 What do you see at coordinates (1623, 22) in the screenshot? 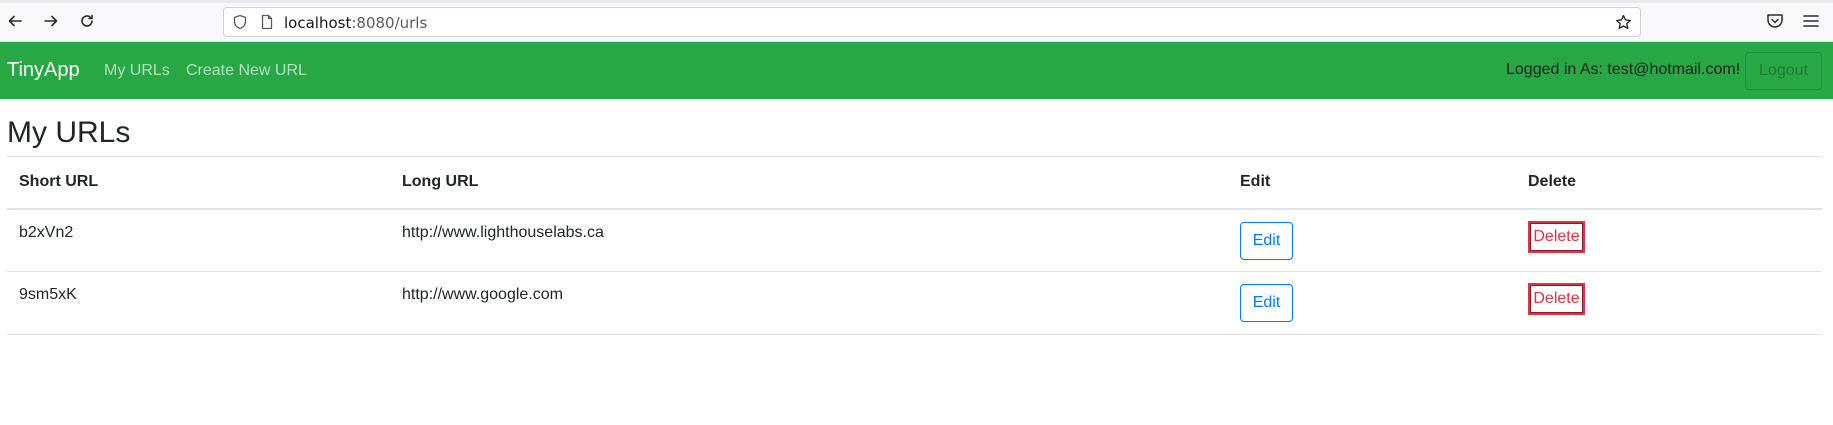
I see `star-icon` at bounding box center [1623, 22].